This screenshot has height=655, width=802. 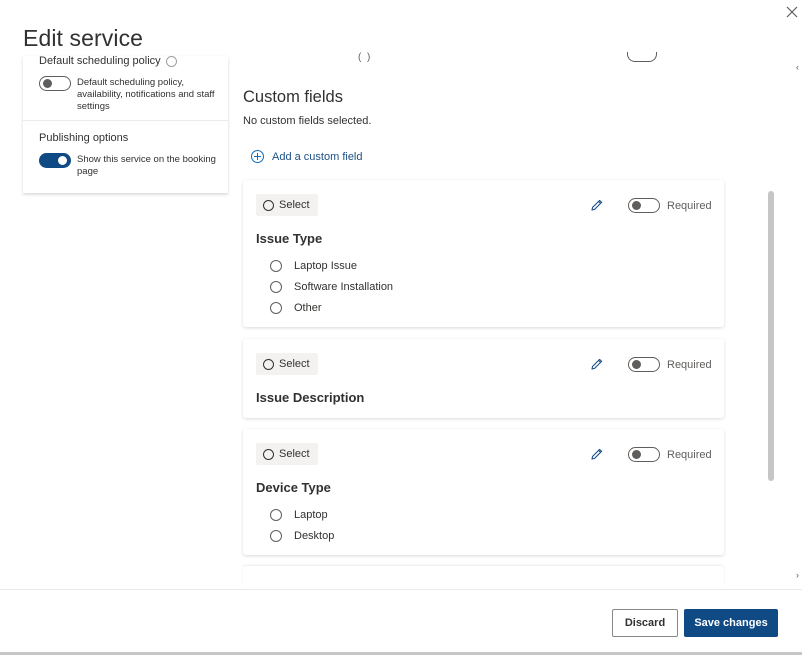 I want to click on custom-field-card-partial, so click(x=483, y=576).